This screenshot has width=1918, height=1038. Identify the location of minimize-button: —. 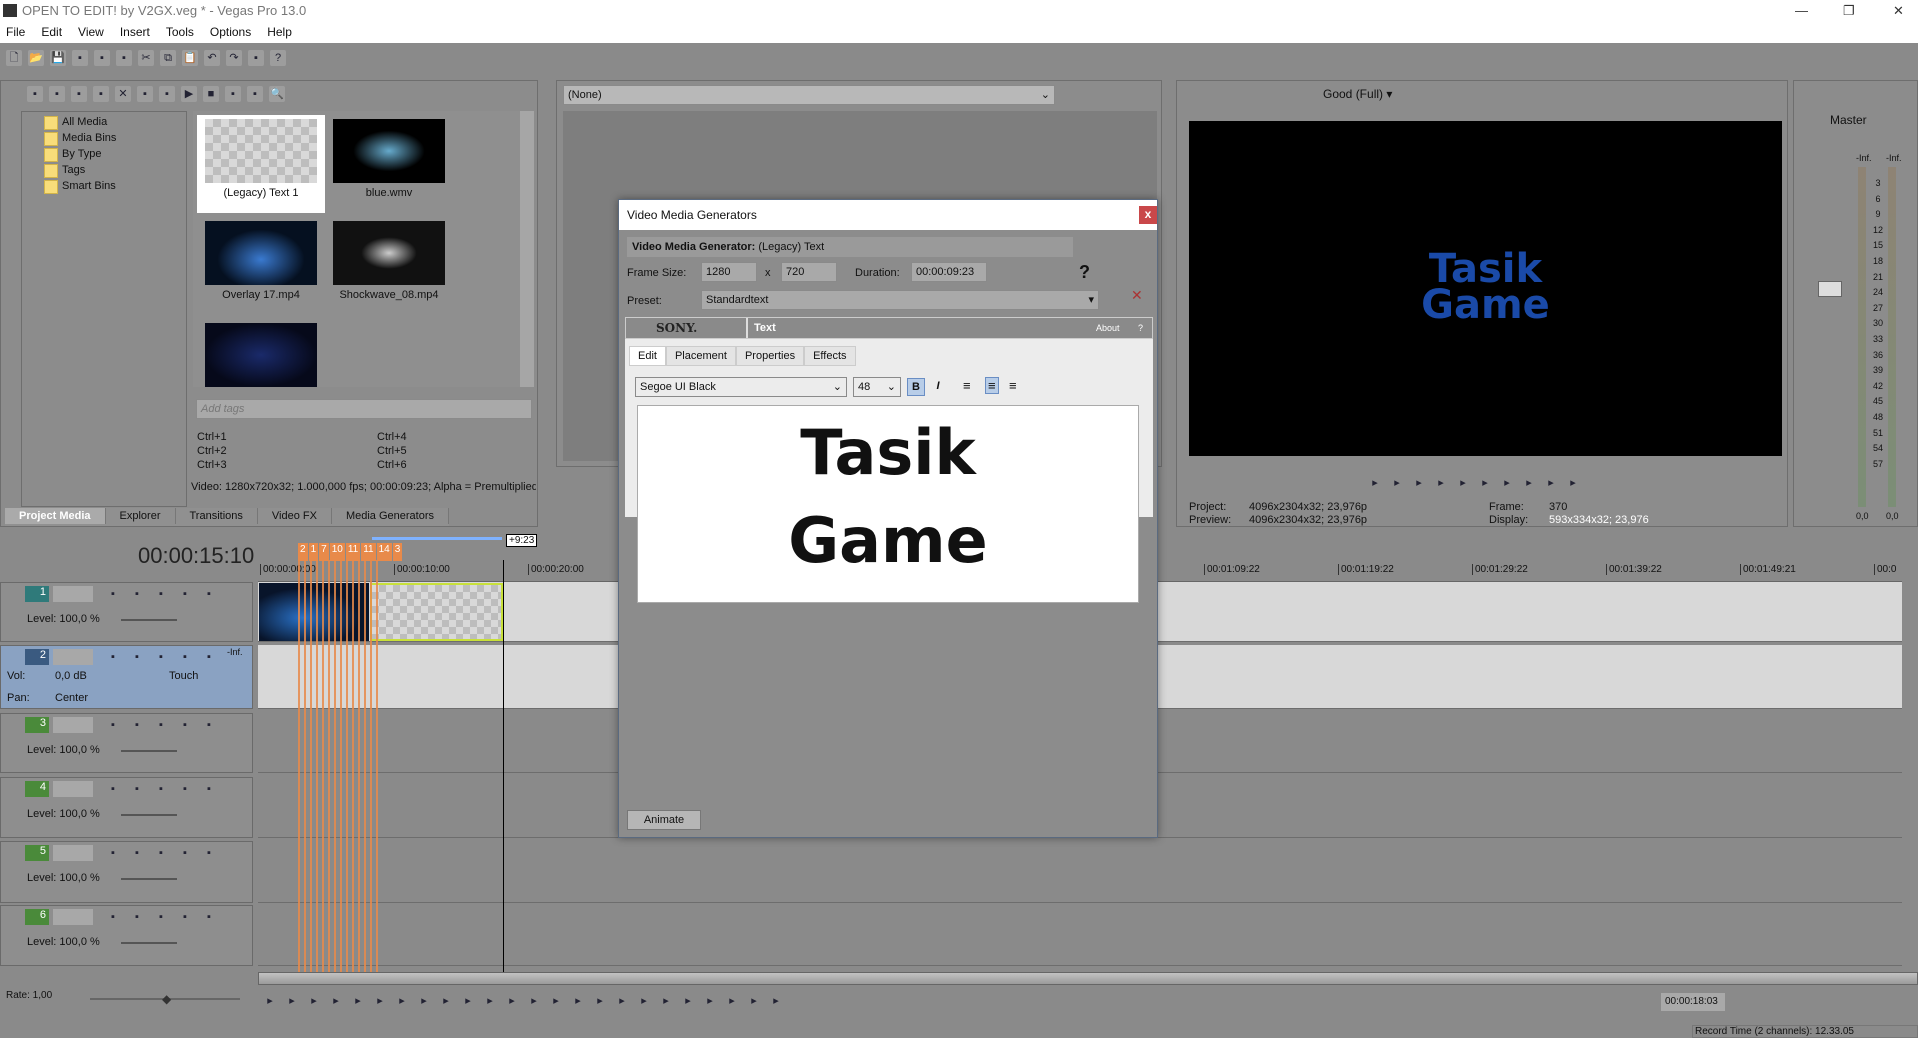
(1801, 11).